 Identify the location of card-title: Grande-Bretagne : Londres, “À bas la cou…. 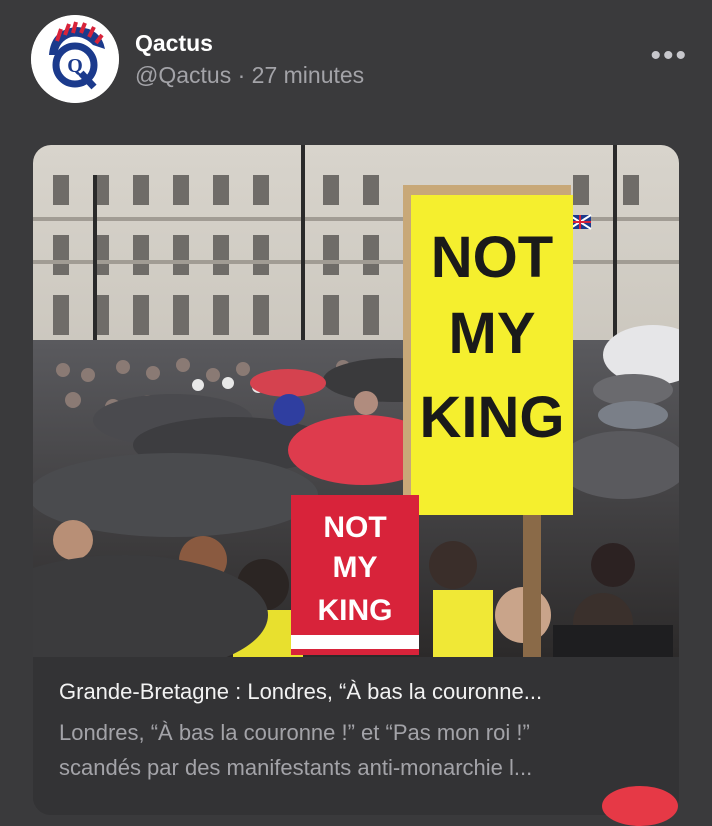
(301, 691).